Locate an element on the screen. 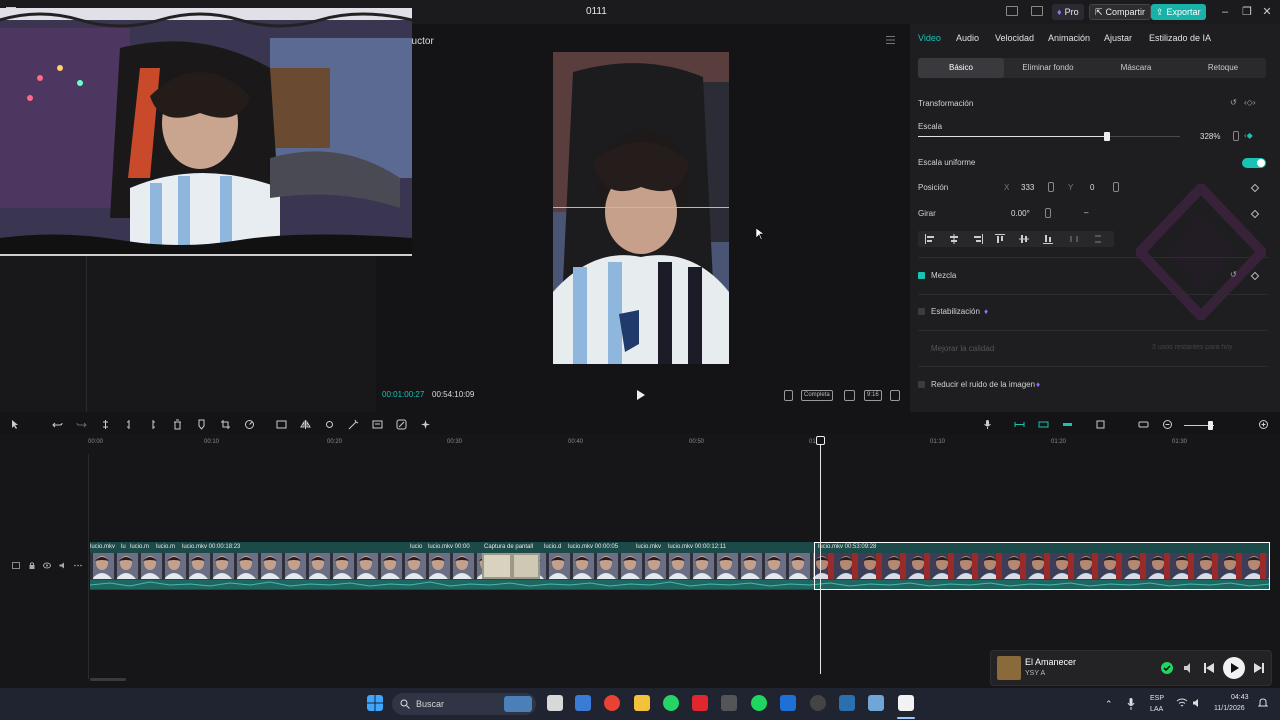 Image resolution: width=1280 pixels, height=720 pixels. aspect-ratio-select: 9:16 is located at coordinates (873, 395).